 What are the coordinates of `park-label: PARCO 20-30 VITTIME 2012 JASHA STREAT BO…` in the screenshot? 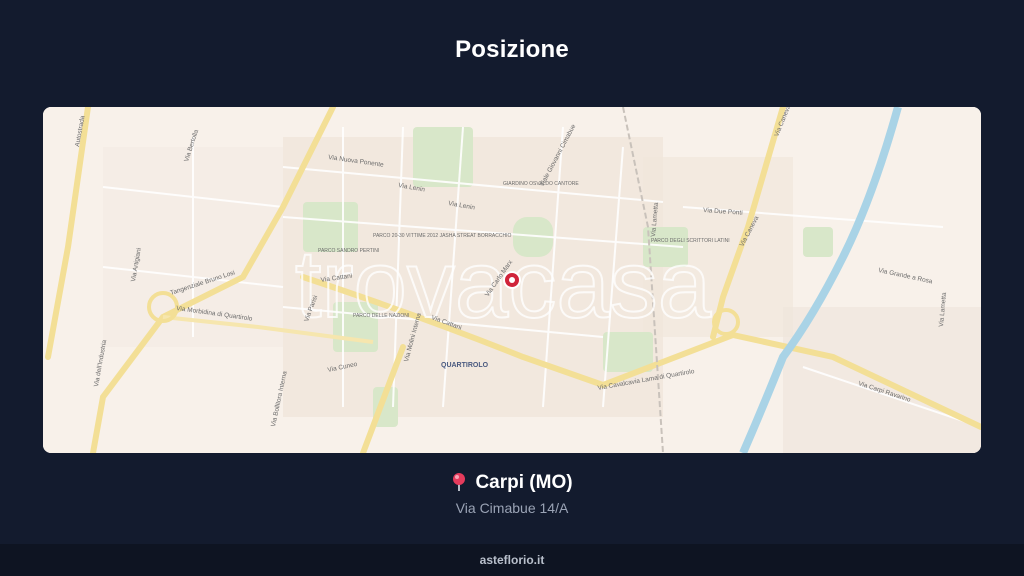 It's located at (442, 236).